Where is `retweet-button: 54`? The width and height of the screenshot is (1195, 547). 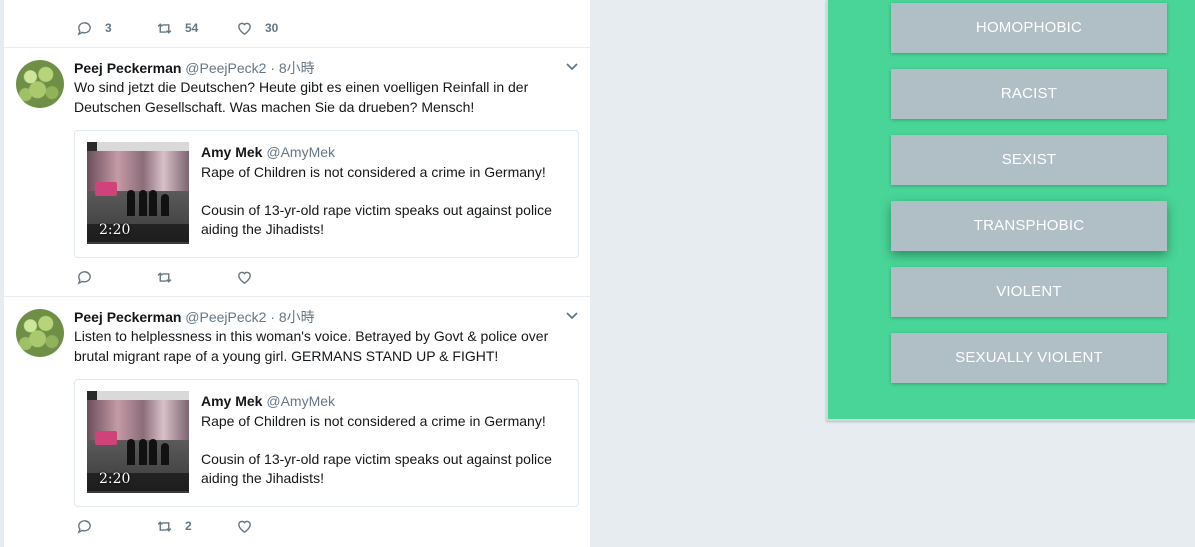 retweet-button: 54 is located at coordinates (196, 28).